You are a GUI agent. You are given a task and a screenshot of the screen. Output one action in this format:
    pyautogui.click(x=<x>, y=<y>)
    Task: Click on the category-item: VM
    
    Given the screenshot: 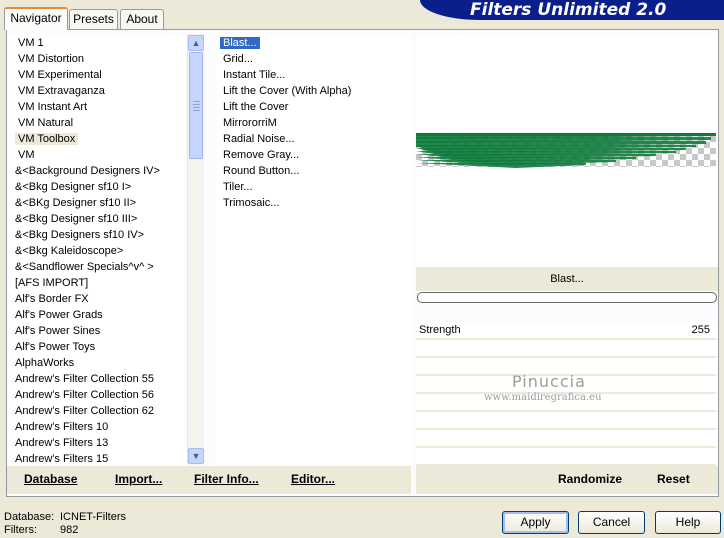 What is the action you would take?
    pyautogui.click(x=26, y=155)
    